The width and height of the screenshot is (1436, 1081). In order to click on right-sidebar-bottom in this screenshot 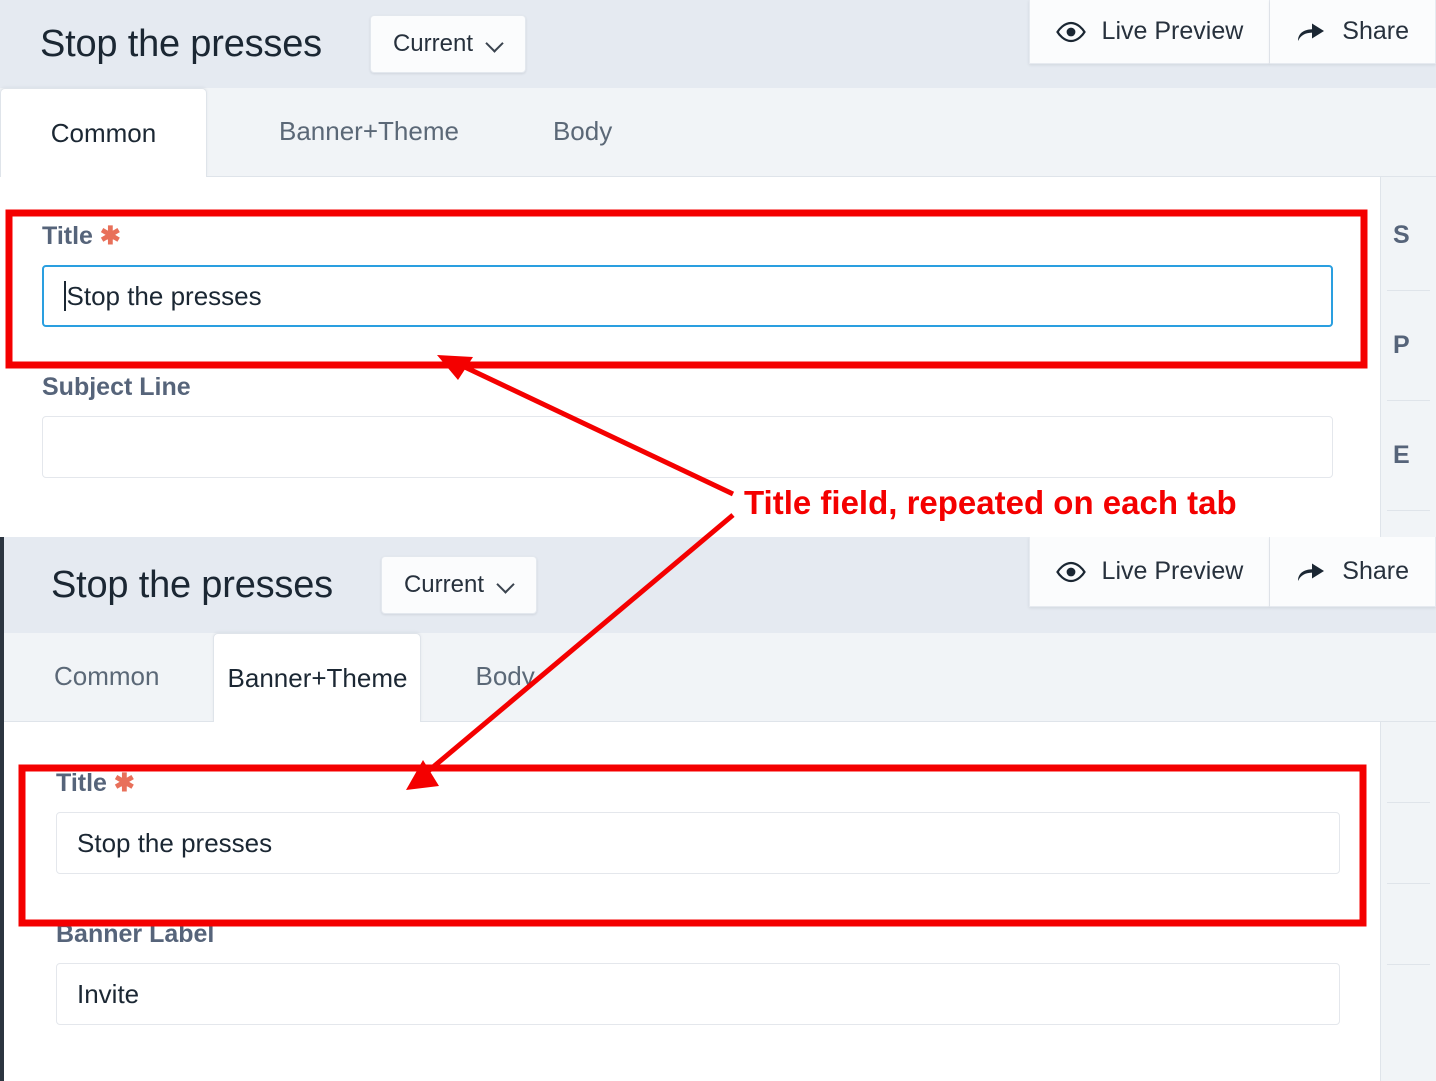, I will do `click(1408, 901)`.